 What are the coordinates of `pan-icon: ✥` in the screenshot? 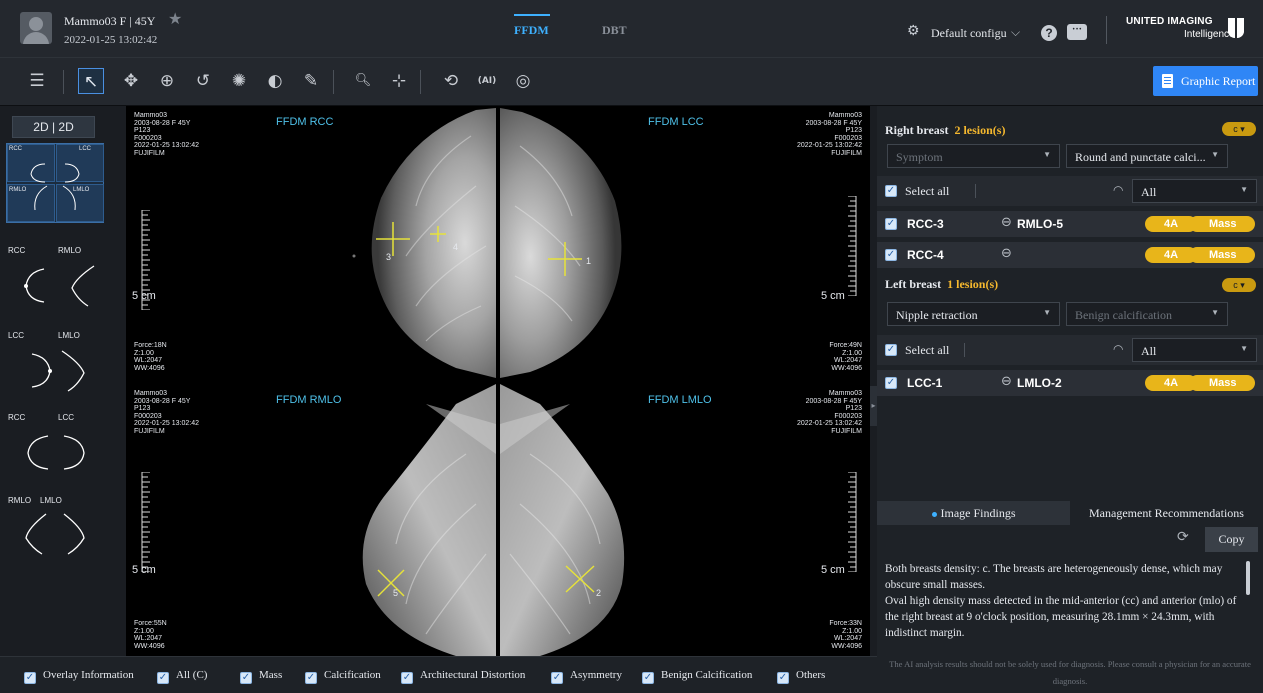 It's located at (131, 81).